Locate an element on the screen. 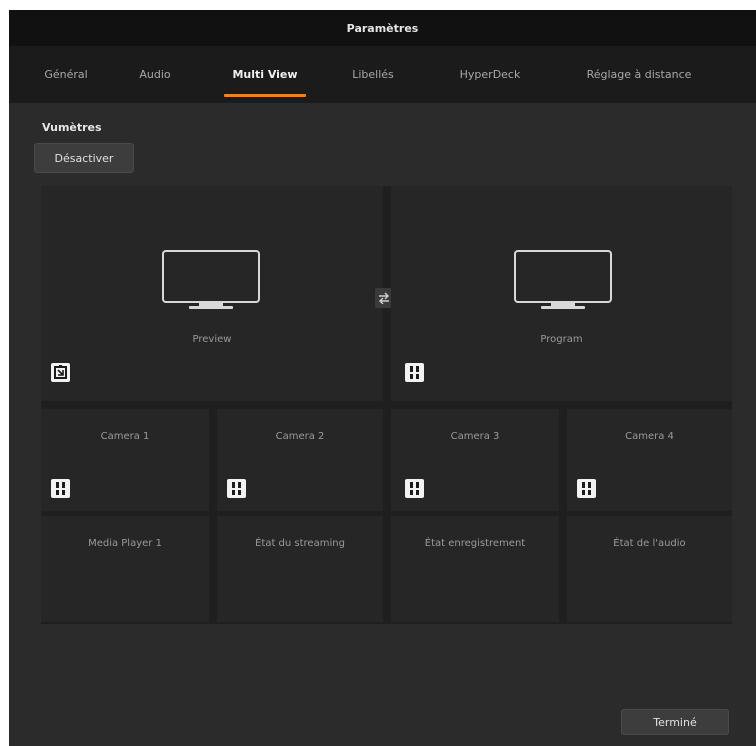 Image resolution: width=756 pixels, height=746 pixels. tab-multi-view: Multi View is located at coordinates (265, 74).